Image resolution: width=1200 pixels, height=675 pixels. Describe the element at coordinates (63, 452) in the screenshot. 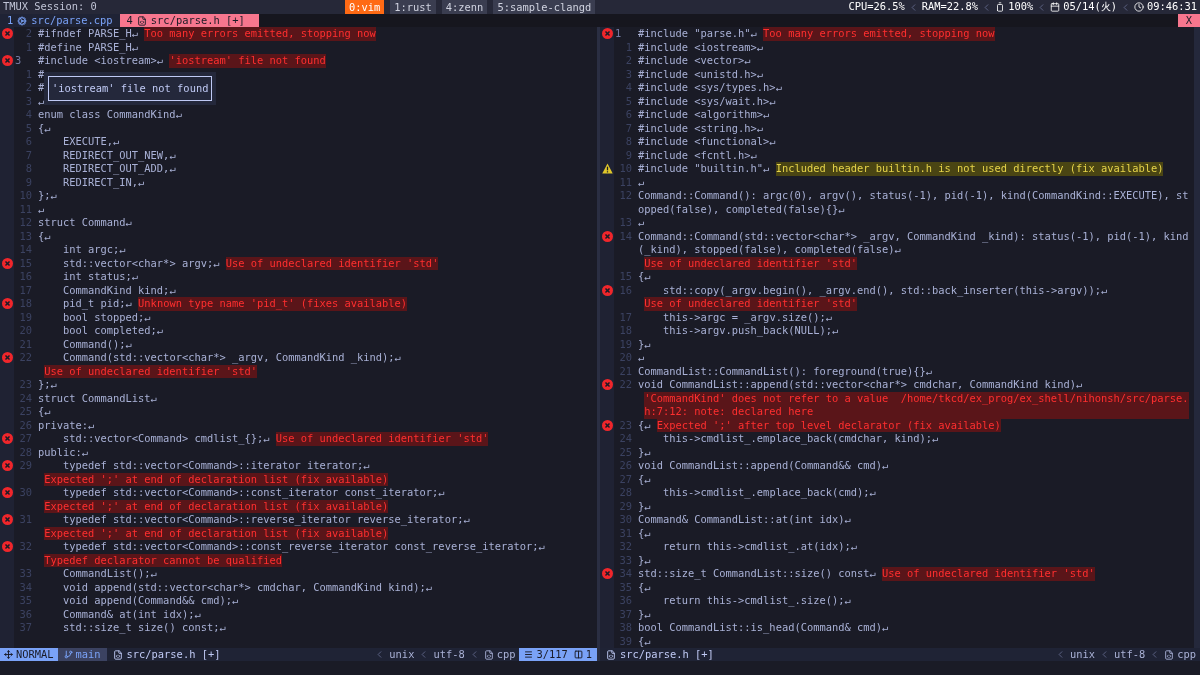

I see `code-line: public:↵` at that location.